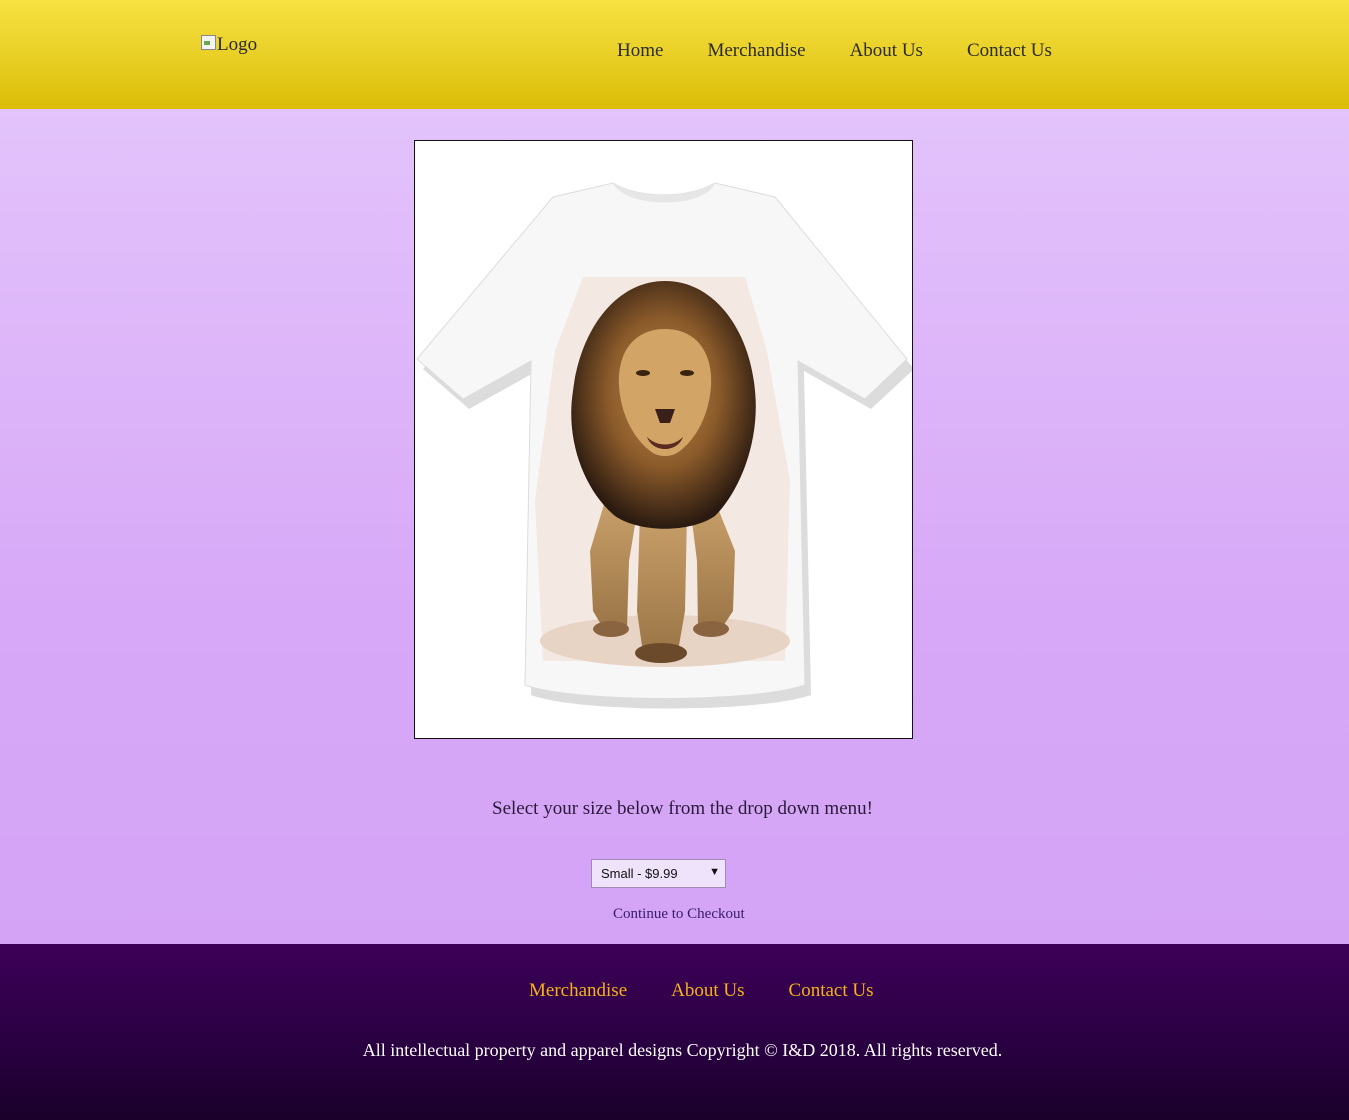 Image resolution: width=1349 pixels, height=1120 pixels. What do you see at coordinates (886, 51) in the screenshot?
I see `nav-about-us: About Us` at bounding box center [886, 51].